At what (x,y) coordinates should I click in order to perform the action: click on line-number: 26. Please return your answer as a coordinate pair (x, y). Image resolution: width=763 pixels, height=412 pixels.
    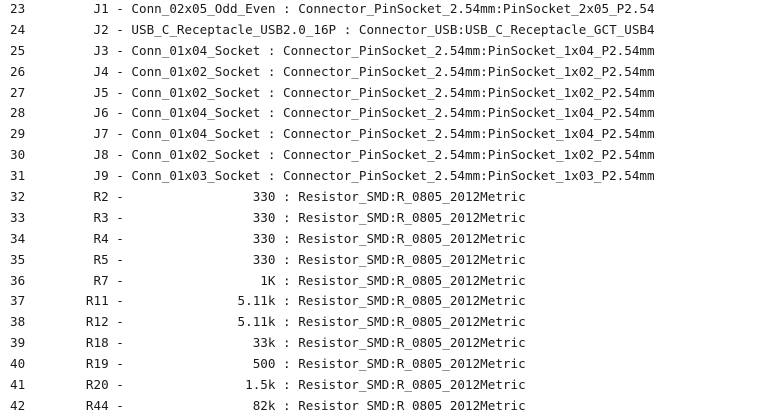
    Looking at the image, I should click on (18, 71).